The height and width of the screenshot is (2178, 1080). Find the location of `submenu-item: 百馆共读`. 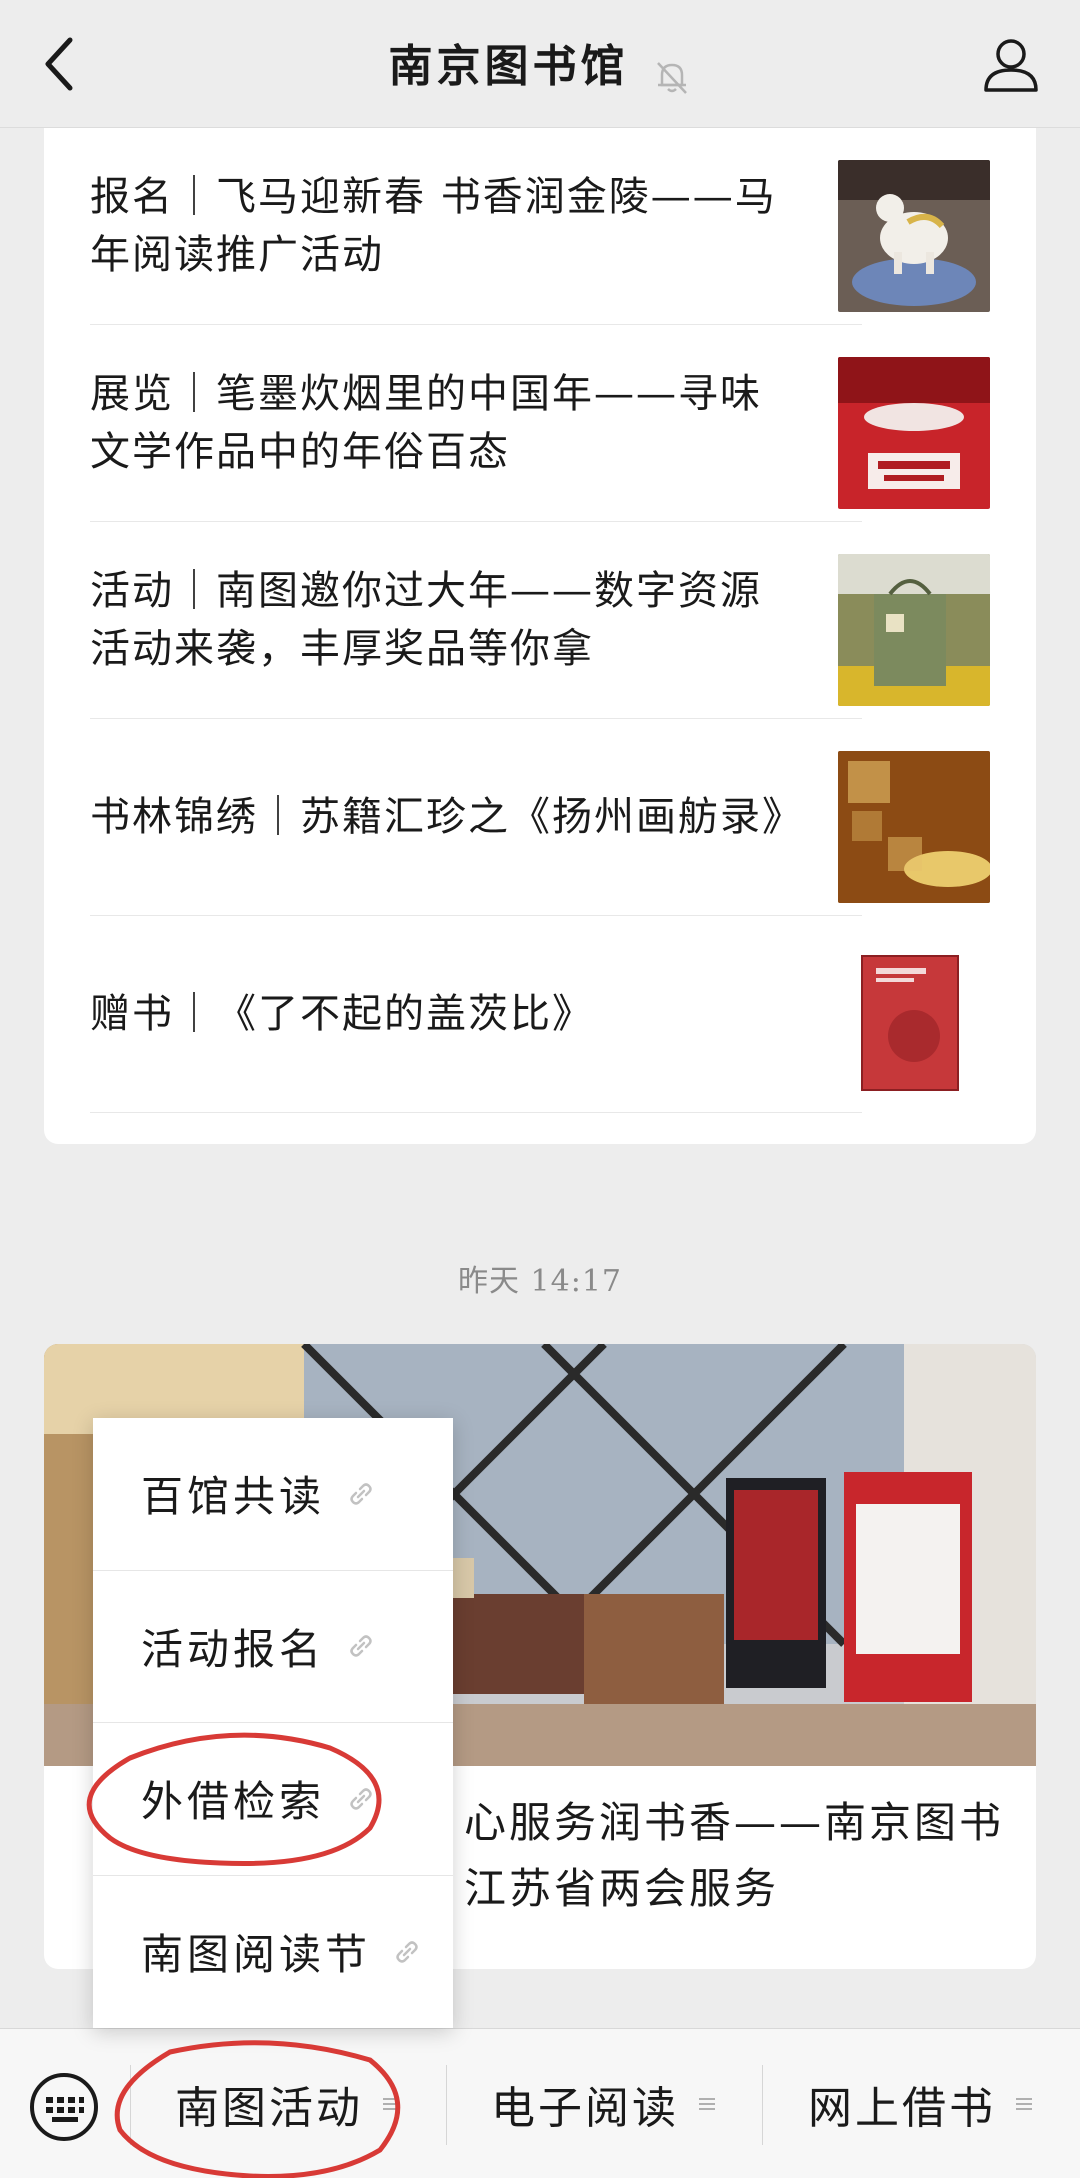

submenu-item: 百馆共读 is located at coordinates (273, 1494).